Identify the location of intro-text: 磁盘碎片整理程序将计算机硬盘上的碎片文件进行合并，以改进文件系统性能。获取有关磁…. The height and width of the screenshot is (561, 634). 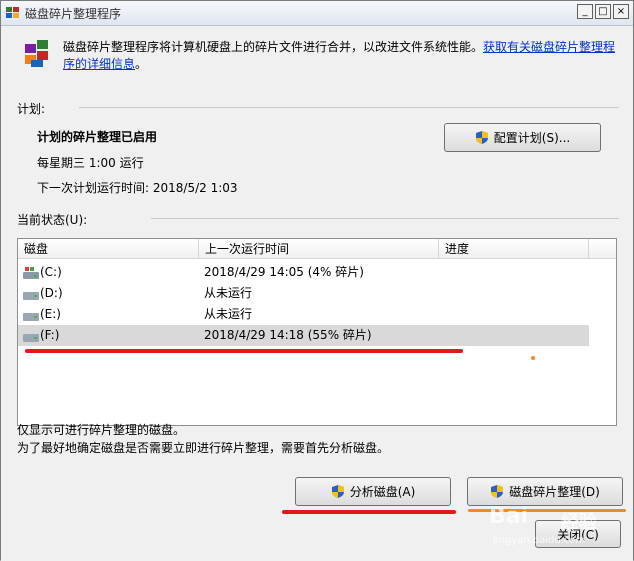
(343, 56).